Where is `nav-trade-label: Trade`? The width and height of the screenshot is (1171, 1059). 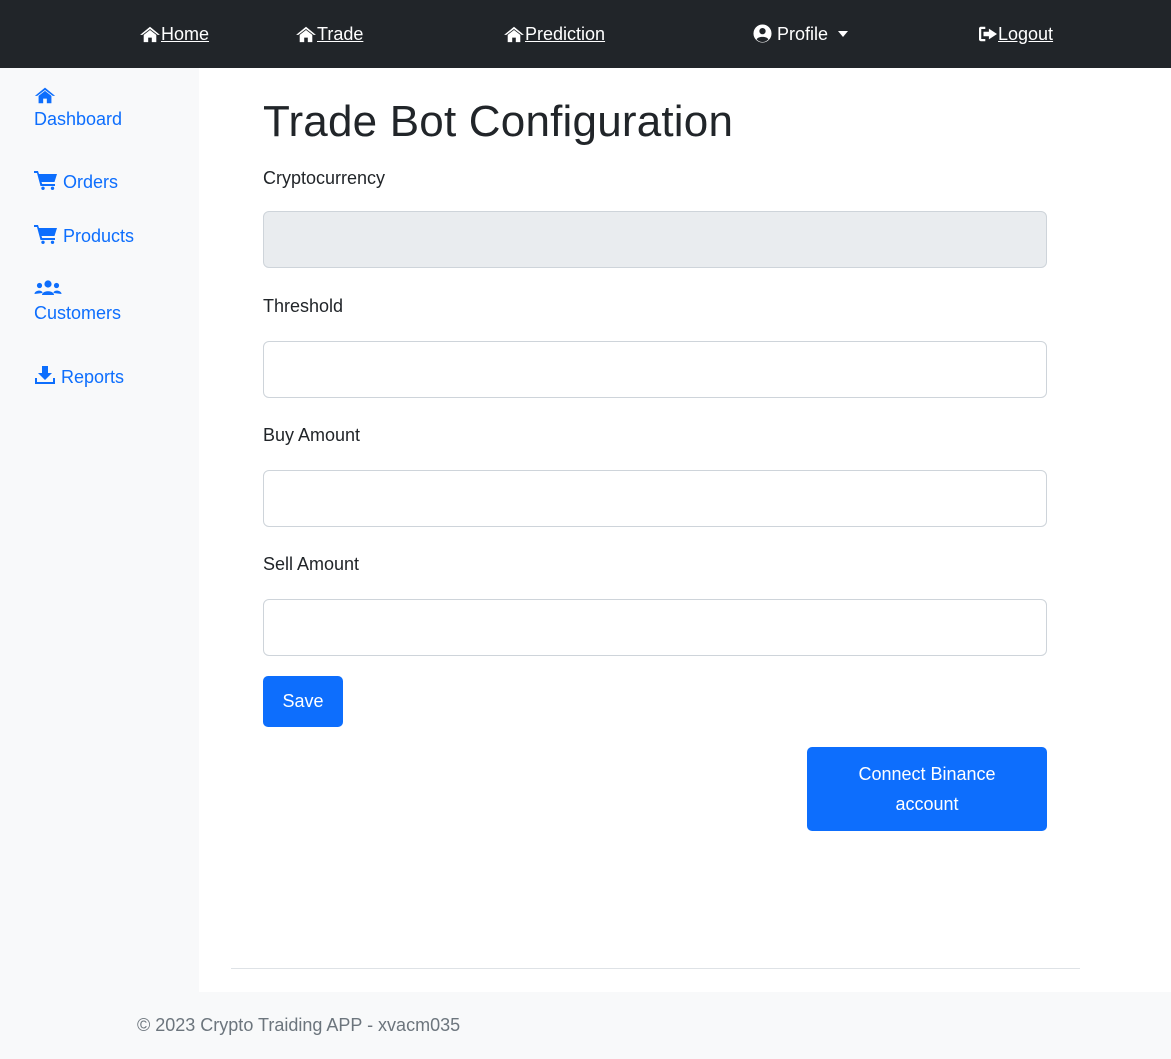
nav-trade-label: Trade is located at coordinates (340, 34).